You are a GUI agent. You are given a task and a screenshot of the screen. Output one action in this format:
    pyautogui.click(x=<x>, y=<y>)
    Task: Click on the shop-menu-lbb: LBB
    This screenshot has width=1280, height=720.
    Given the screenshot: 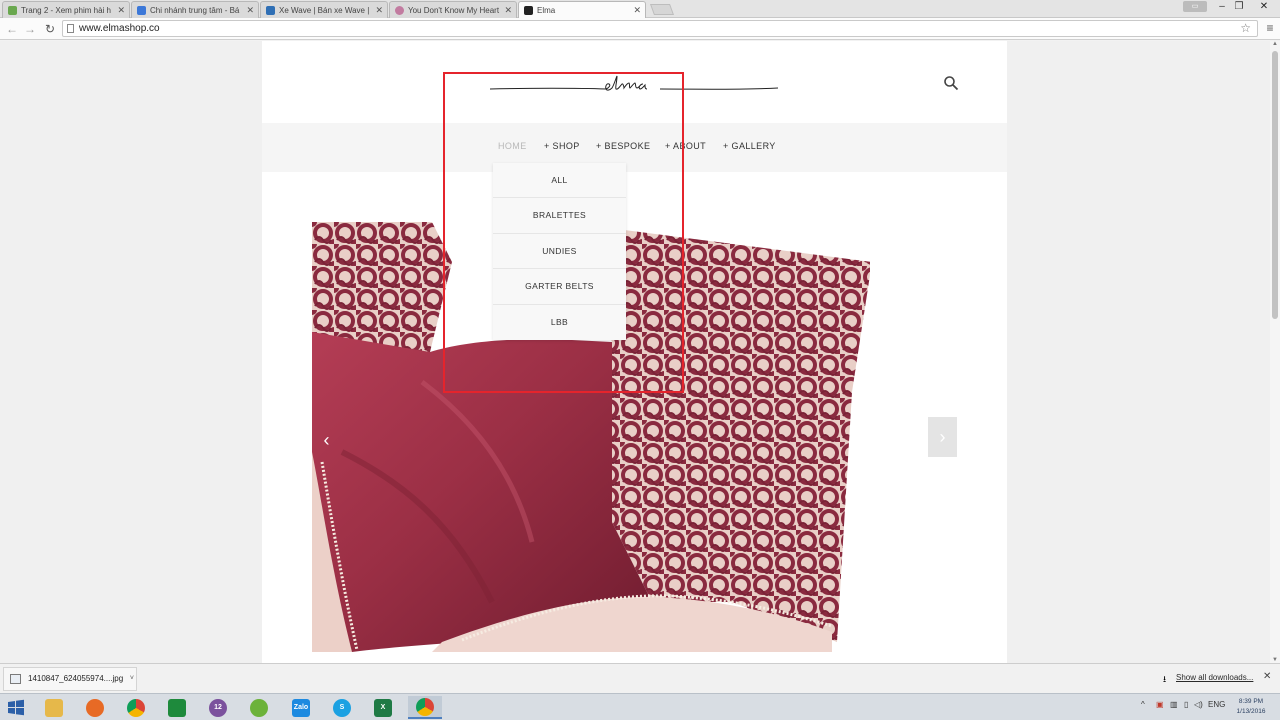 What is the action you would take?
    pyautogui.click(x=559, y=322)
    